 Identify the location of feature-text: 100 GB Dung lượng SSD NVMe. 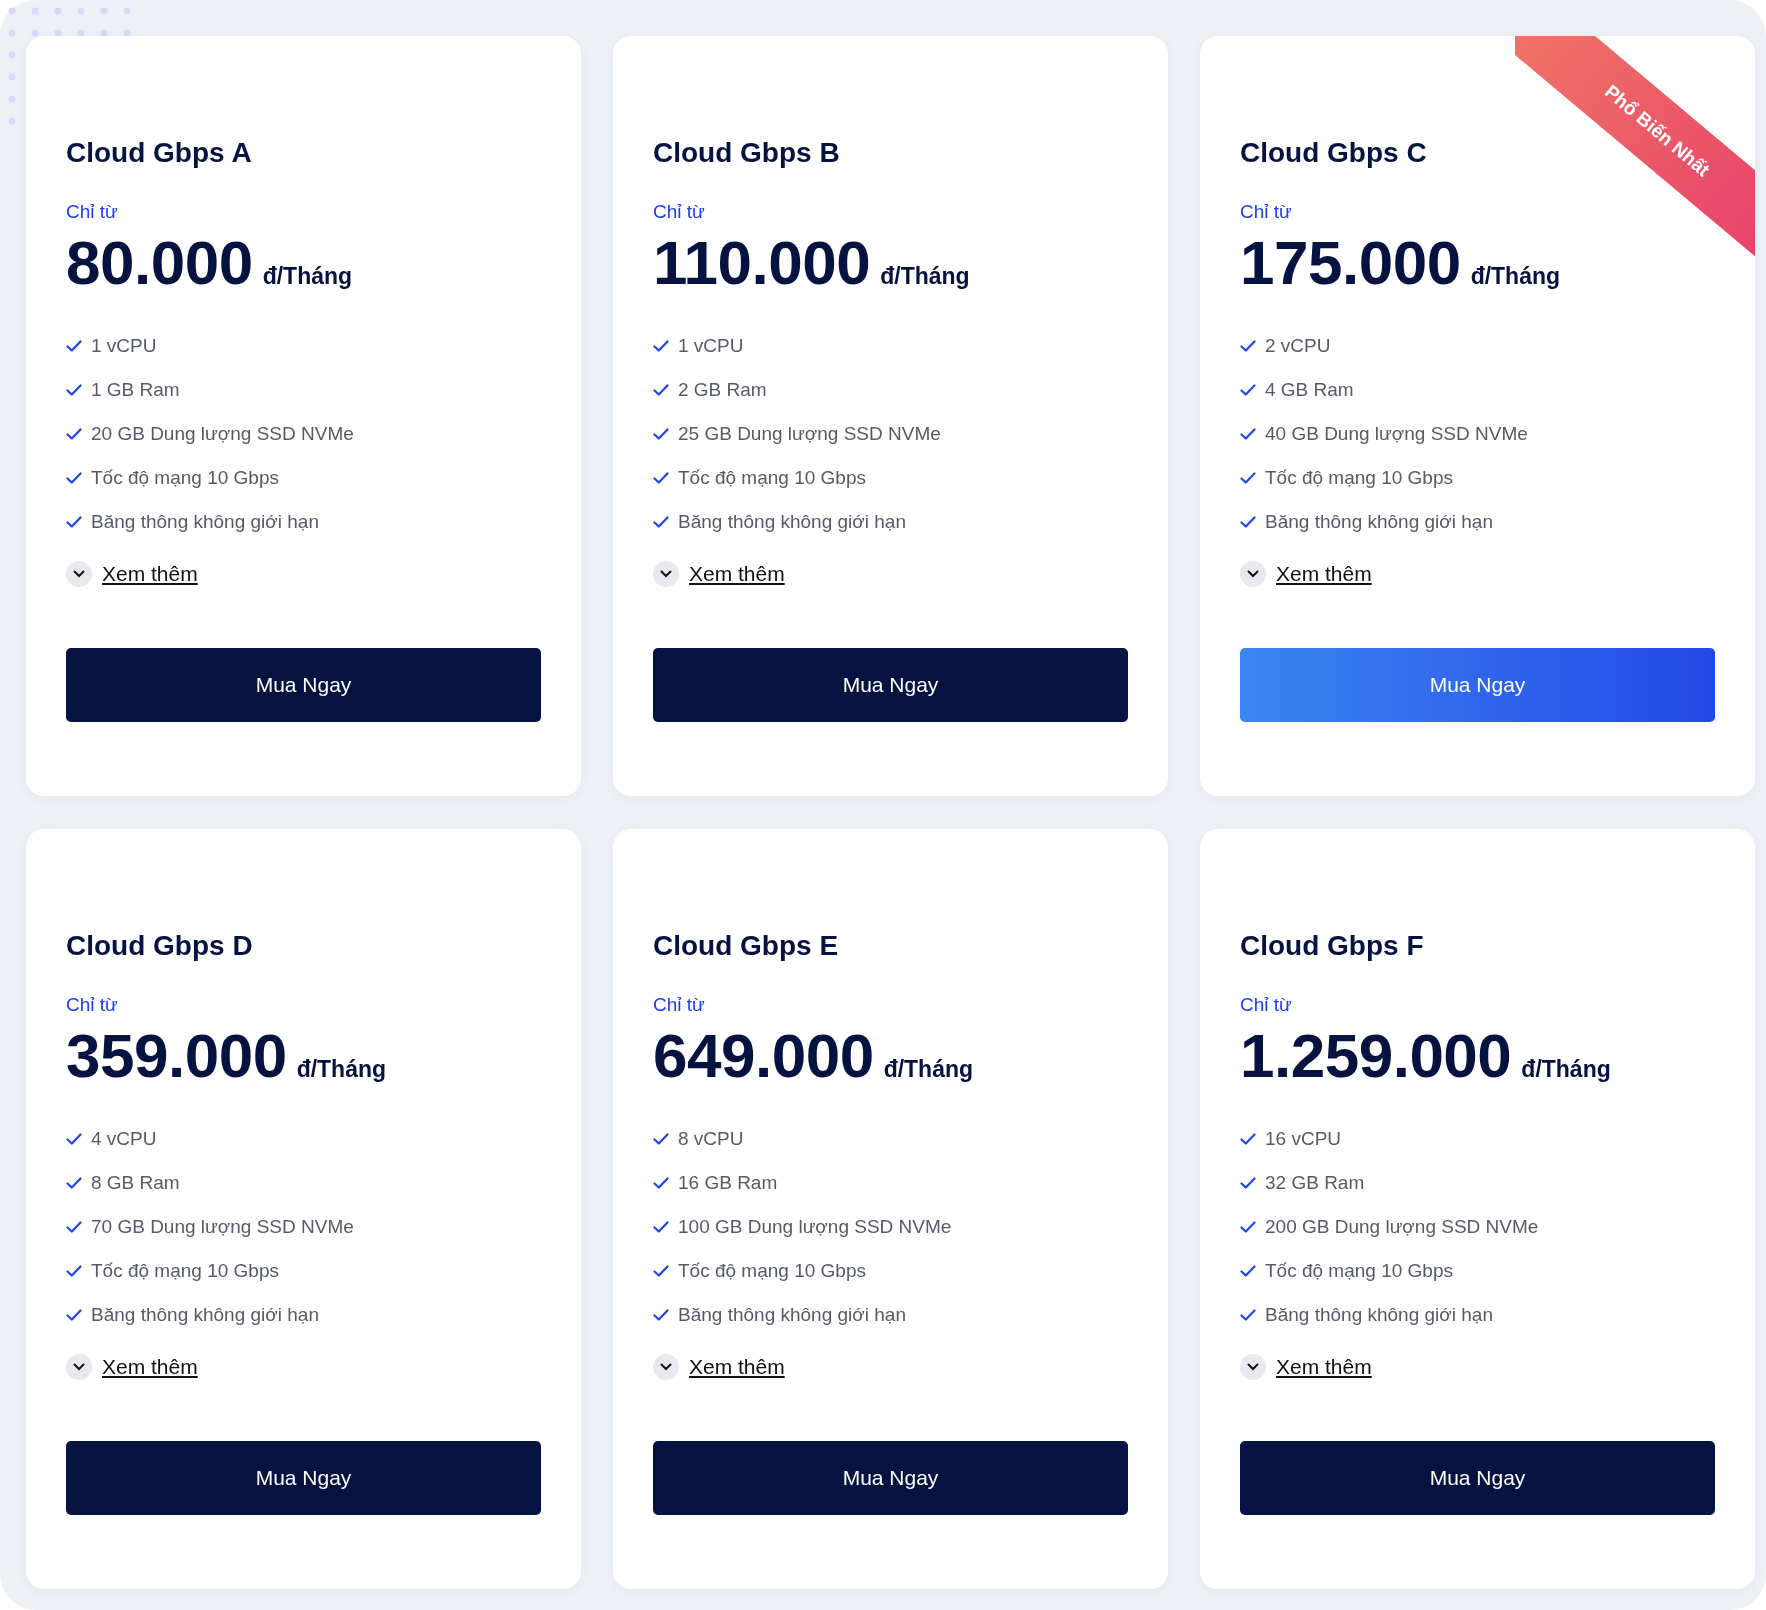
(815, 1226).